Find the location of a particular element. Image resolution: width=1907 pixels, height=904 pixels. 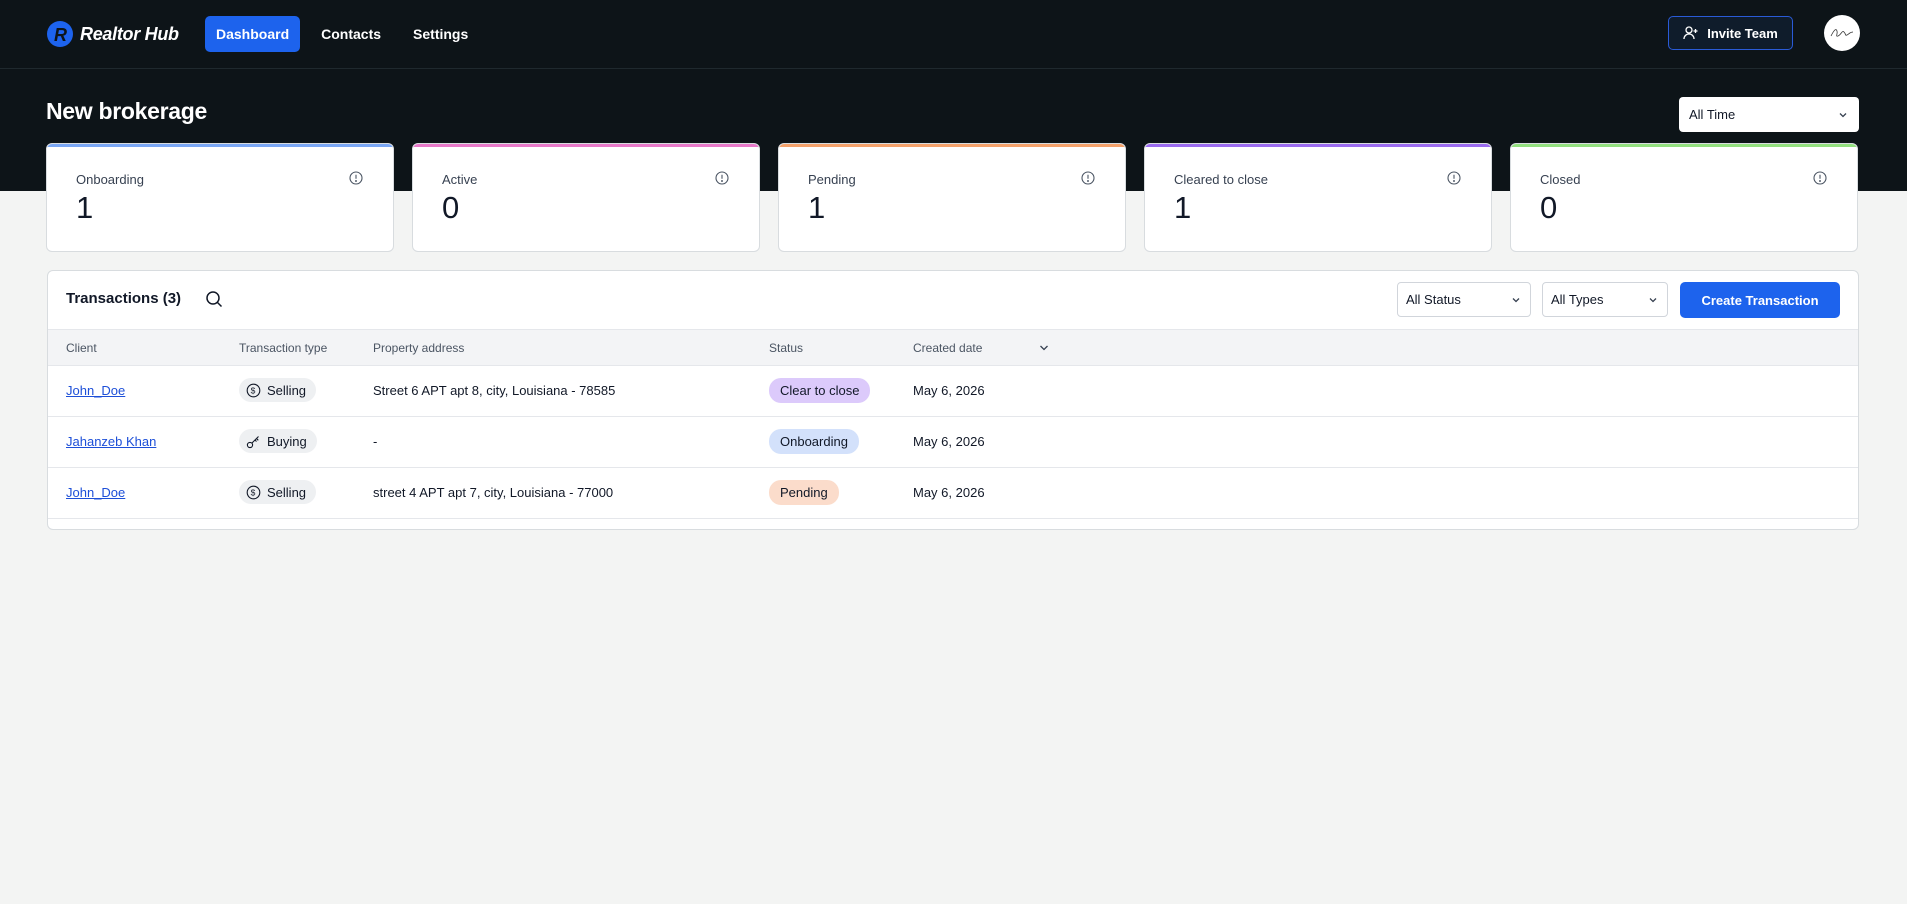

invite-team-label: Invite Team is located at coordinates (1742, 33).